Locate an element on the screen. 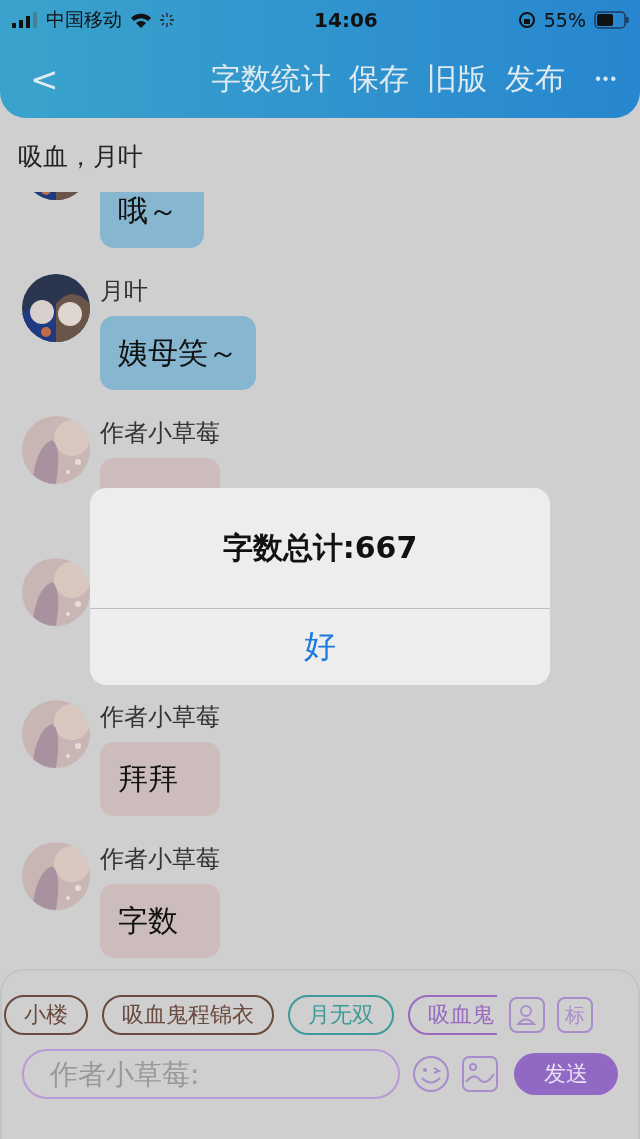 Image resolution: width=640 pixels, height=1139 pixels. character-chip: 月无双 is located at coordinates (341, 1015).